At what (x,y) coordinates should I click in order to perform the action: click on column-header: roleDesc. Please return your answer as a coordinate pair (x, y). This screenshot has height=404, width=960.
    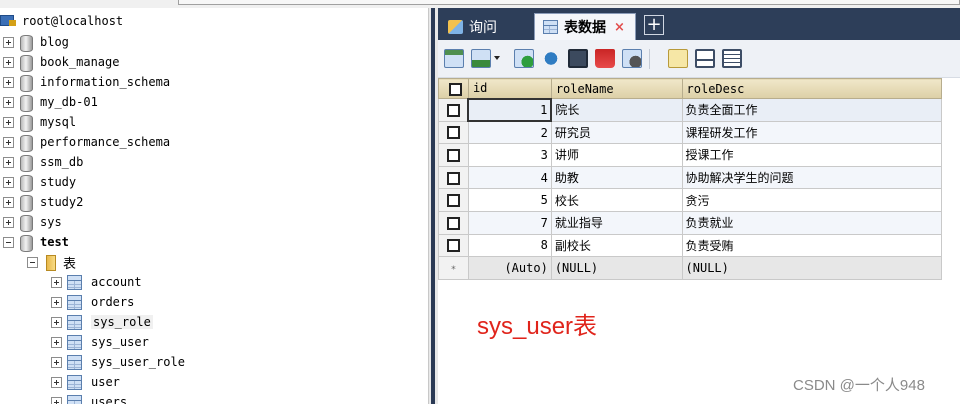
    Looking at the image, I should click on (812, 88).